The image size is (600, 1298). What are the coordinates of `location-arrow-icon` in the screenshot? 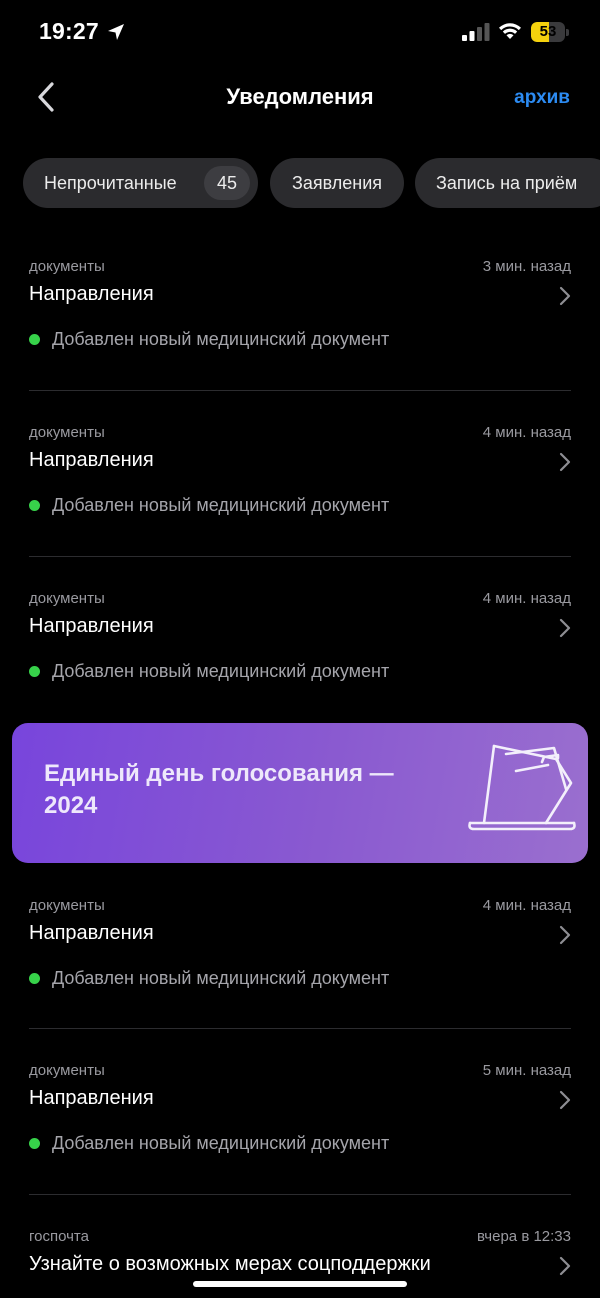 It's located at (116, 32).